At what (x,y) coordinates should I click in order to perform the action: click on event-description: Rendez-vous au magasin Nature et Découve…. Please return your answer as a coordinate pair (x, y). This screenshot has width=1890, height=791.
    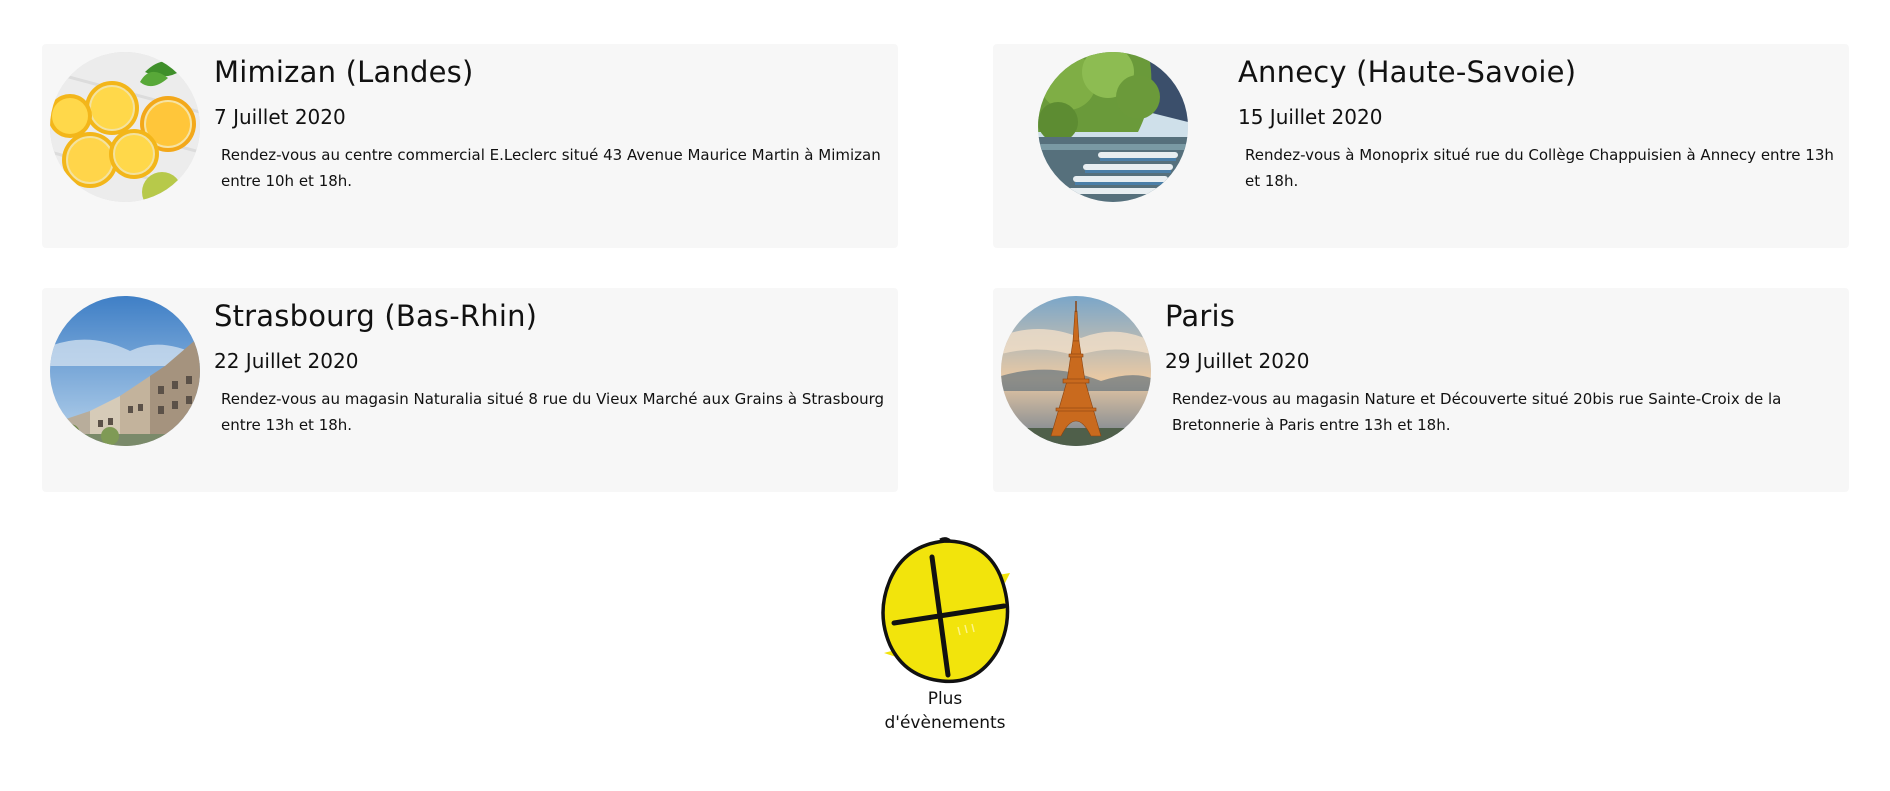
    Looking at the image, I should click on (1477, 412).